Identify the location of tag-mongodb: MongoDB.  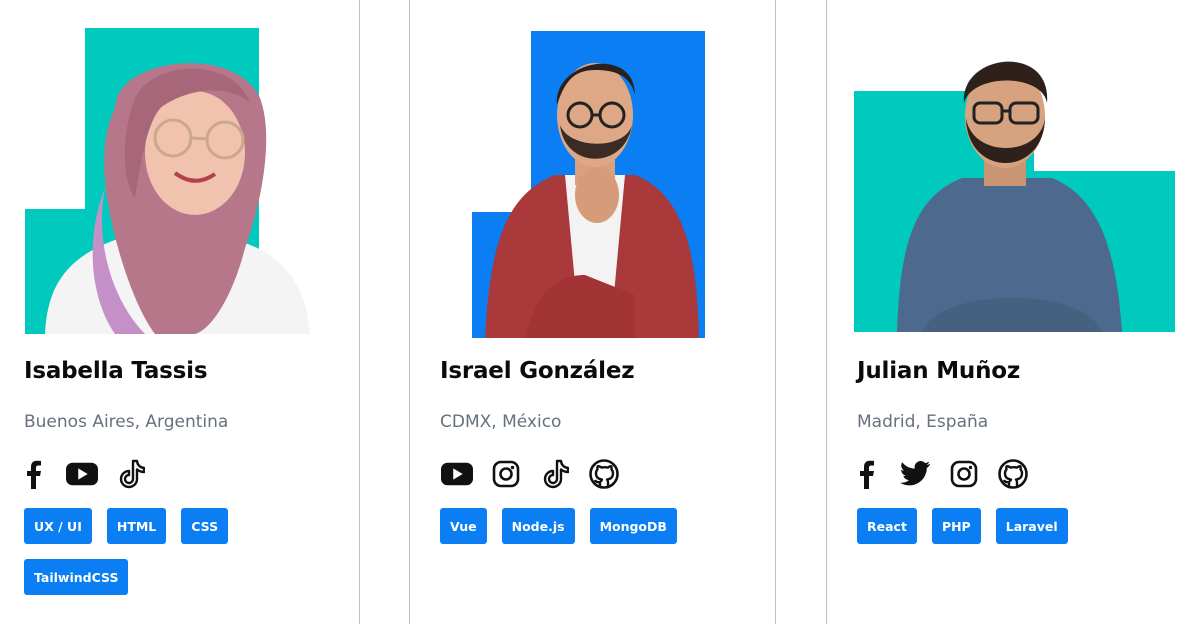
(633, 526).